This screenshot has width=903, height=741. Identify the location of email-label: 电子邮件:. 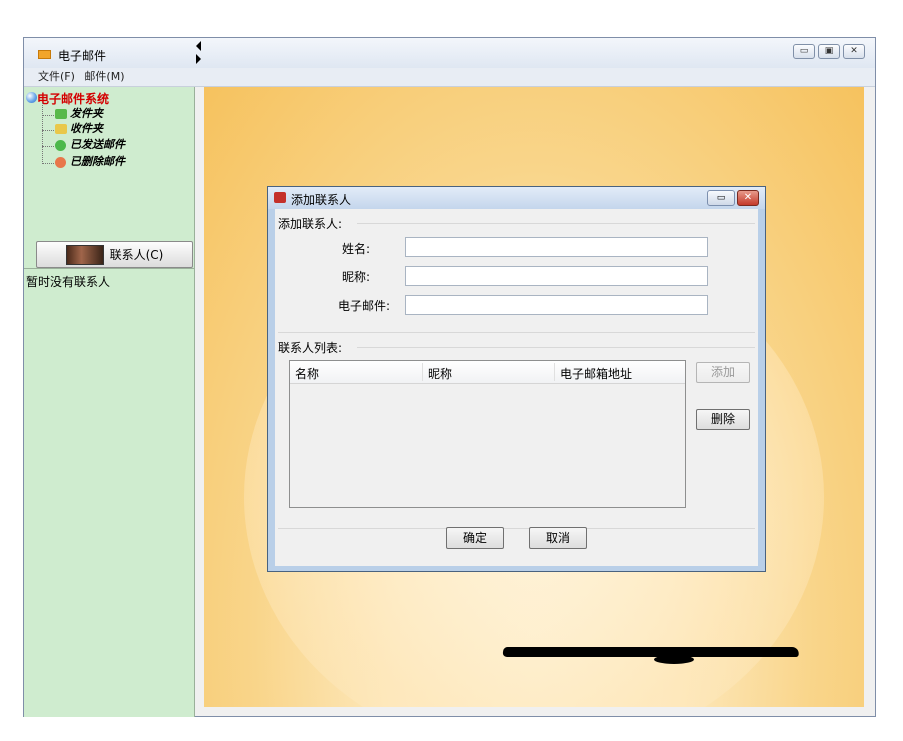
(363, 306).